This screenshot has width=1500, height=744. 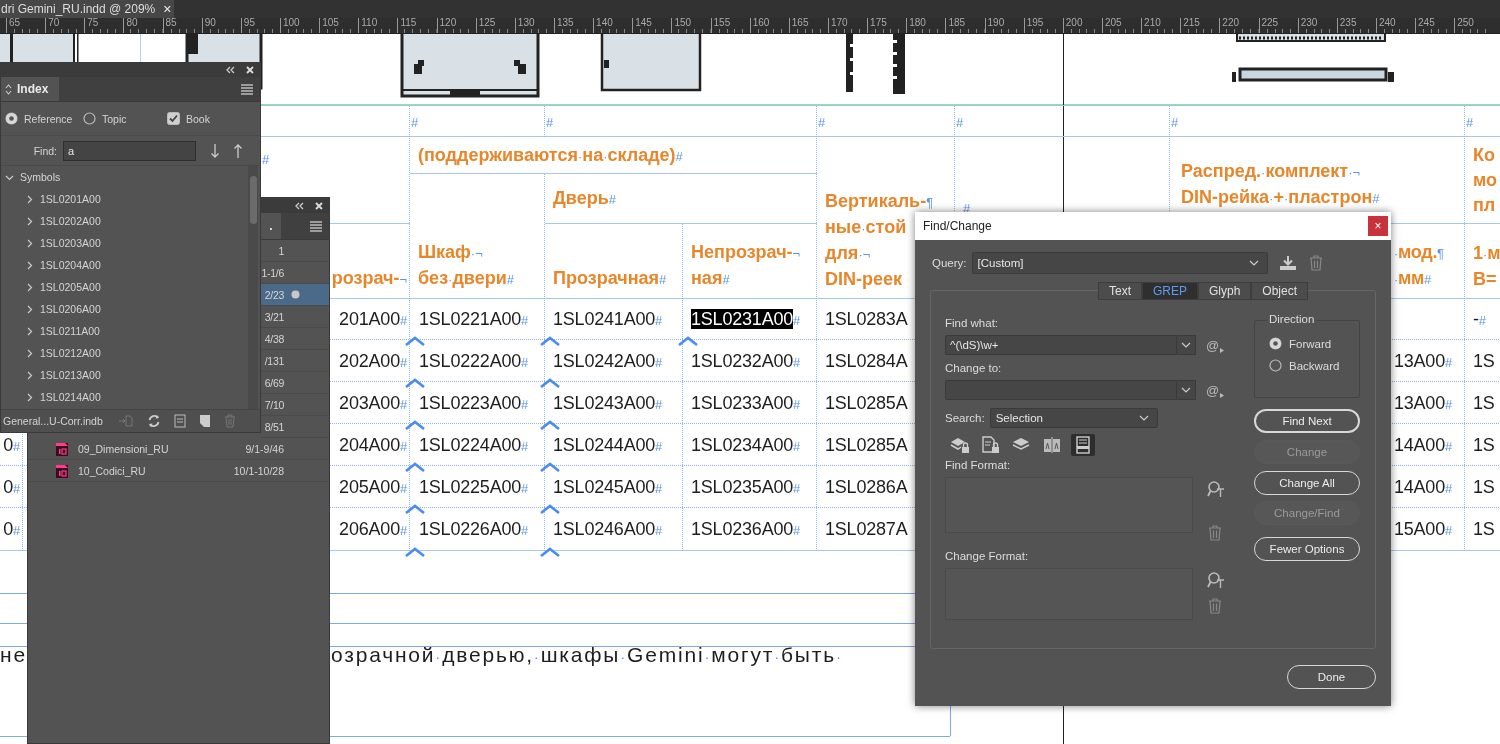 I want to click on cell-text: 202A00#, so click(x=373, y=361).